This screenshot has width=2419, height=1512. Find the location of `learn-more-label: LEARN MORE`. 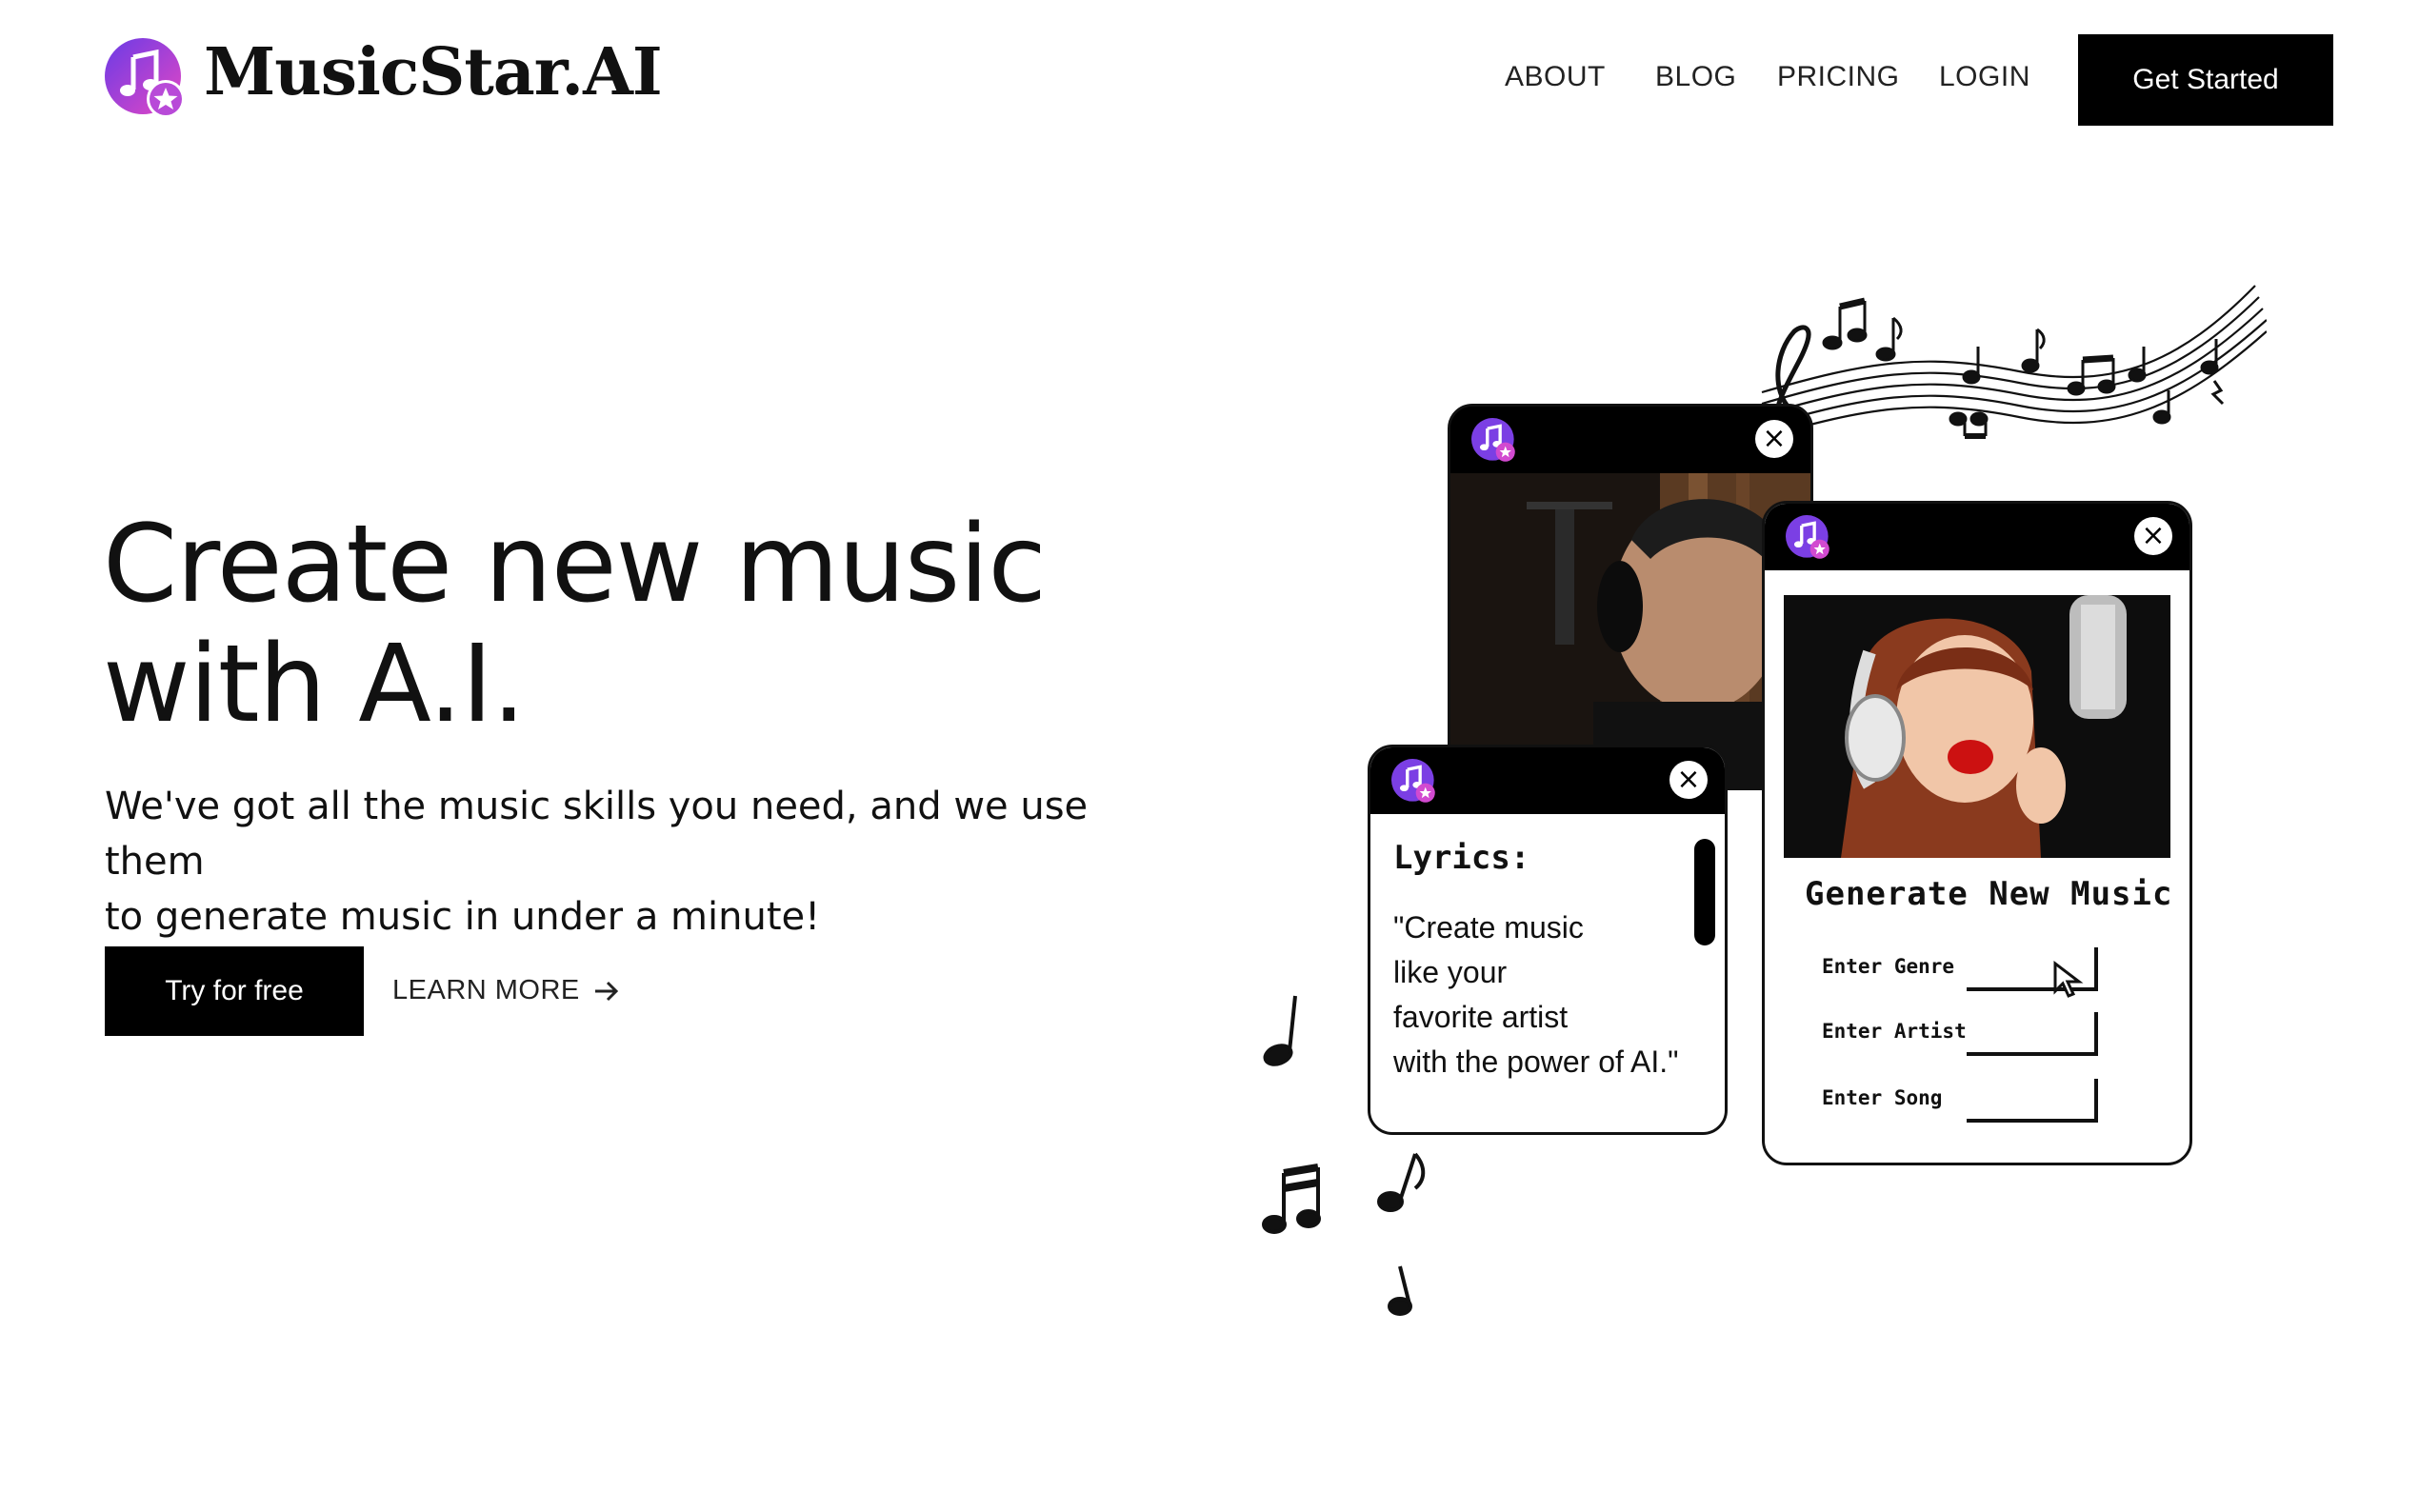

learn-more-label: LEARN MORE is located at coordinates (486, 990).